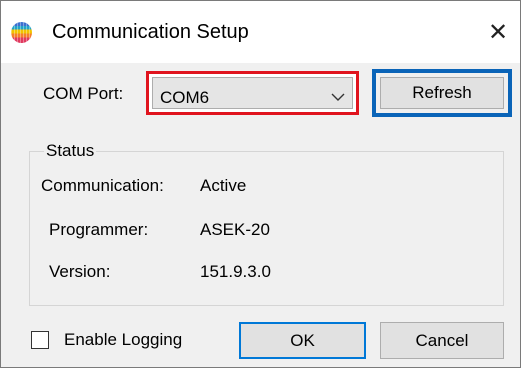 Image resolution: width=521 pixels, height=368 pixels. What do you see at coordinates (252, 93) in the screenshot?
I see `com-port-select: COM6` at bounding box center [252, 93].